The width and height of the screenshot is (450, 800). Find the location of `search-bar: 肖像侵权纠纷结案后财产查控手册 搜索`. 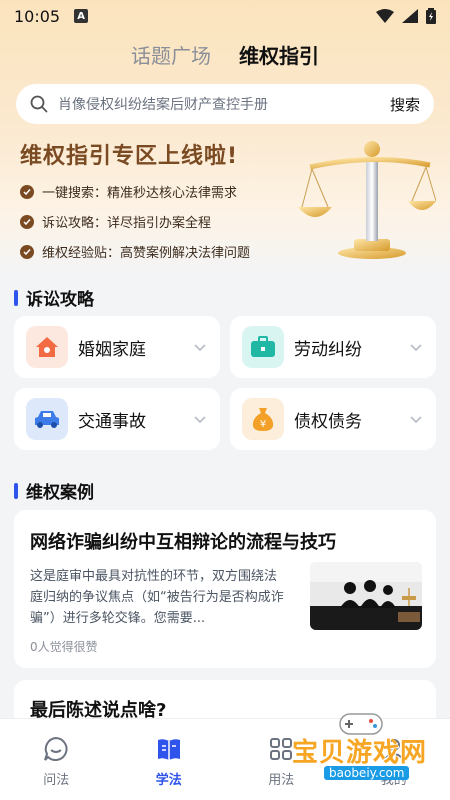

search-bar: 肖像侵权纠纷结案后财产查控手册 搜索 is located at coordinates (225, 104).